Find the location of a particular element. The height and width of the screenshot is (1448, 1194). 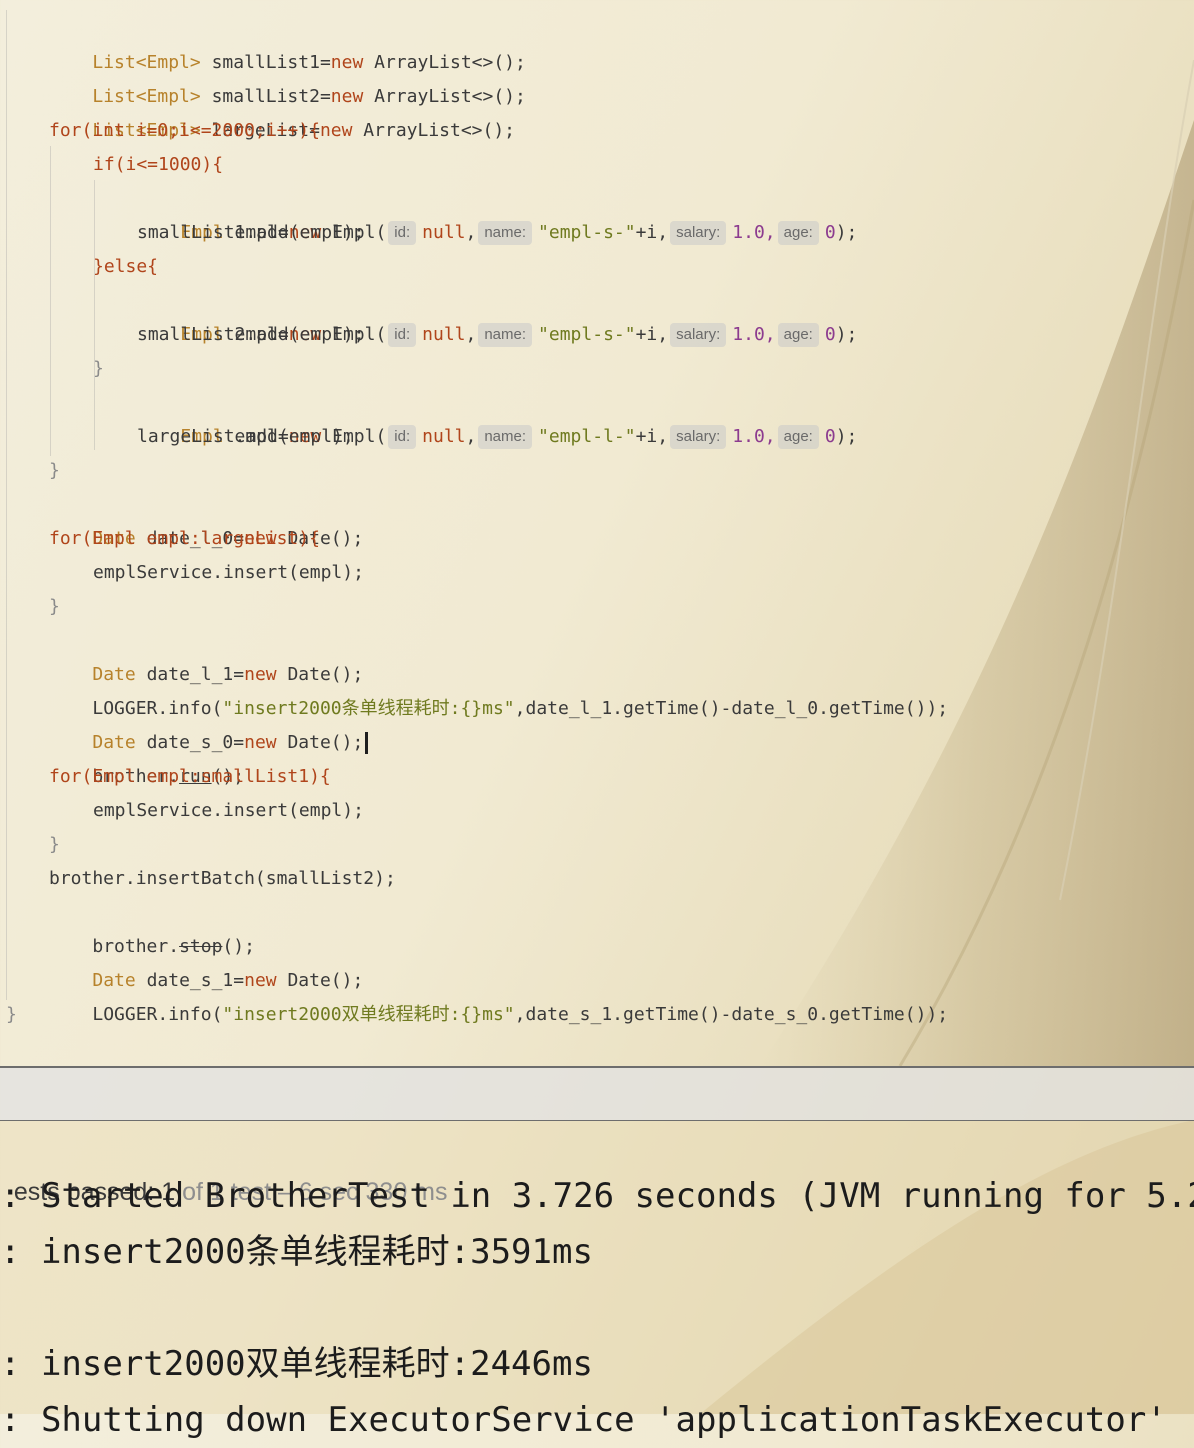

code-line: List<Empl> largeList=new ArrayList<>(); is located at coordinates (282, 110).